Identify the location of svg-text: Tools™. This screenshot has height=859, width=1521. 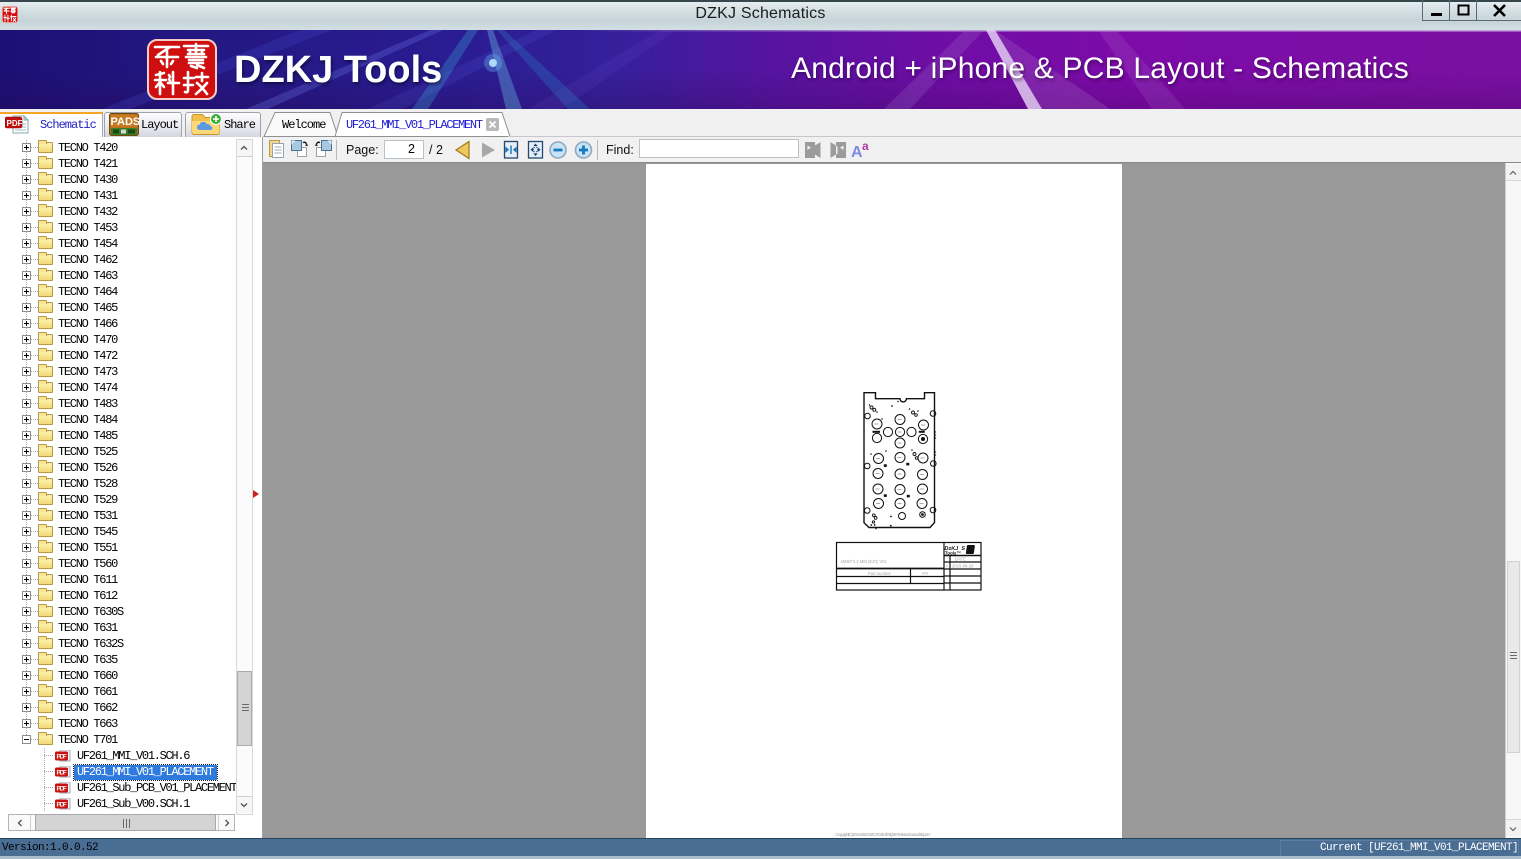
(953, 553).